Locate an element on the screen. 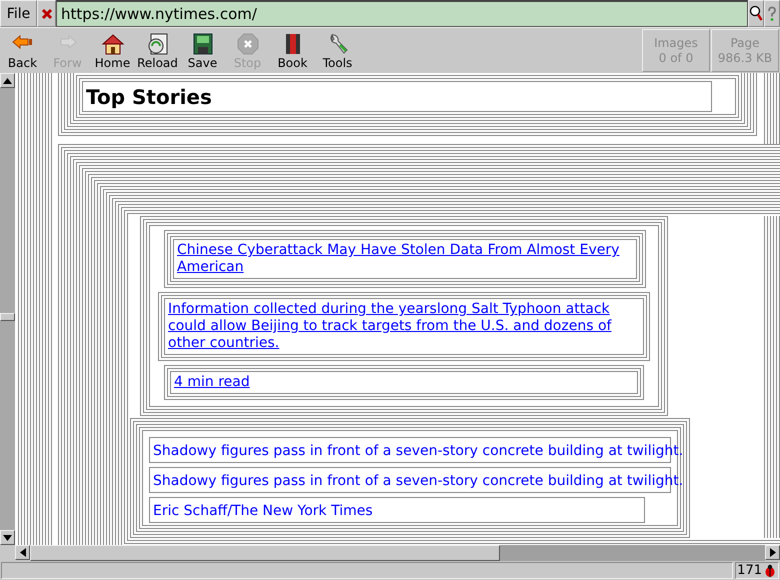  clear-url-button is located at coordinates (46, 13).